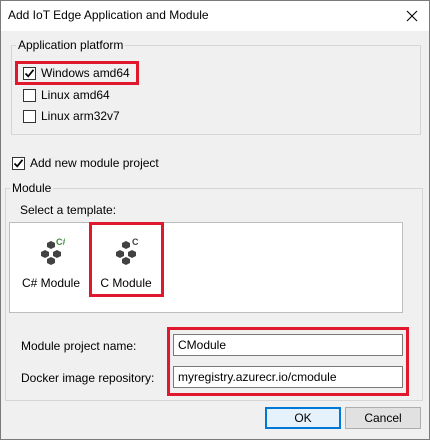 The height and width of the screenshot is (440, 430). I want to click on close-button, so click(412, 16).